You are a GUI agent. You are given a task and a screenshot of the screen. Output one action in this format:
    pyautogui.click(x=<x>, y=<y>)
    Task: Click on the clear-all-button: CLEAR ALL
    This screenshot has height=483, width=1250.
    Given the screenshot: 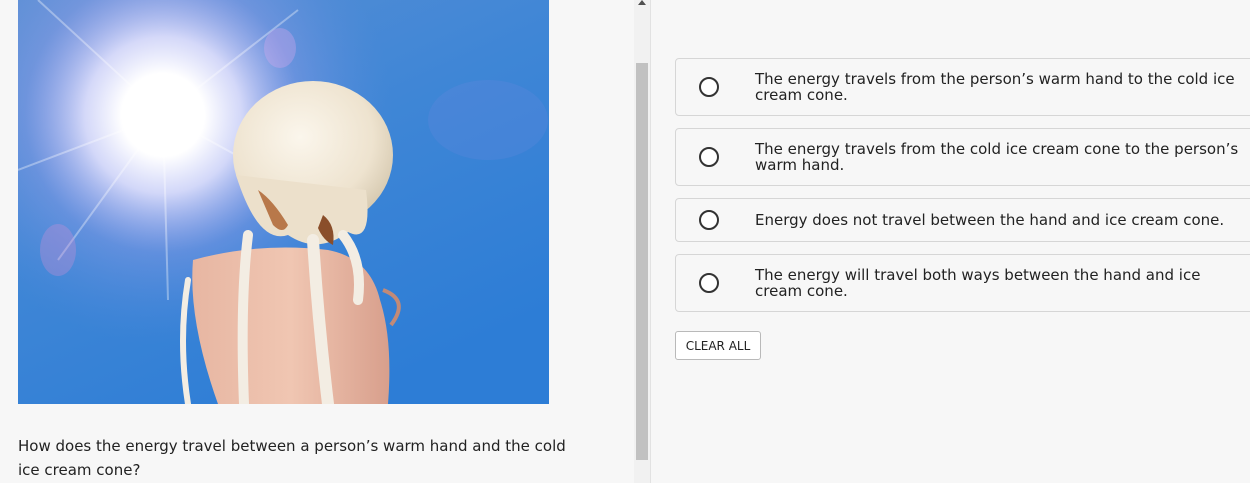 What is the action you would take?
    pyautogui.click(x=718, y=345)
    